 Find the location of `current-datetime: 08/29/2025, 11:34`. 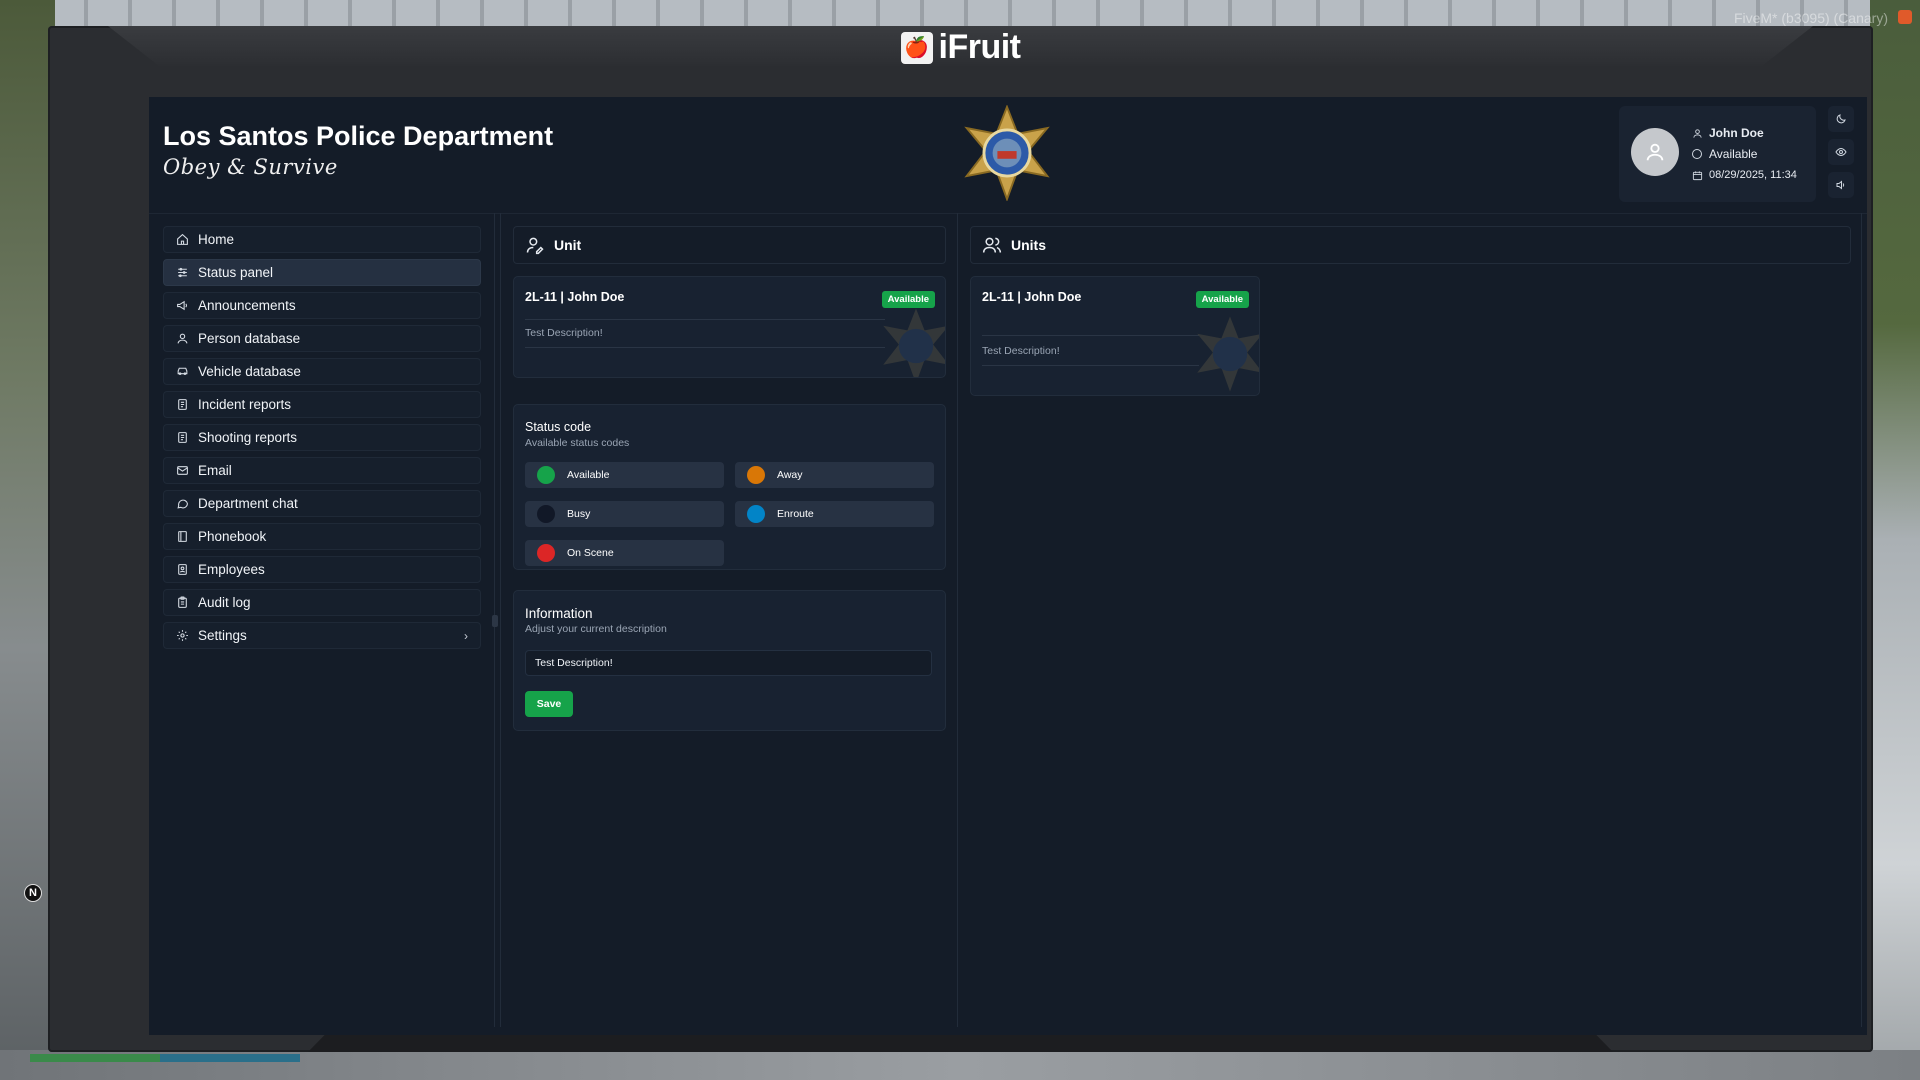

current-datetime: 08/29/2025, 11:34 is located at coordinates (1753, 175).